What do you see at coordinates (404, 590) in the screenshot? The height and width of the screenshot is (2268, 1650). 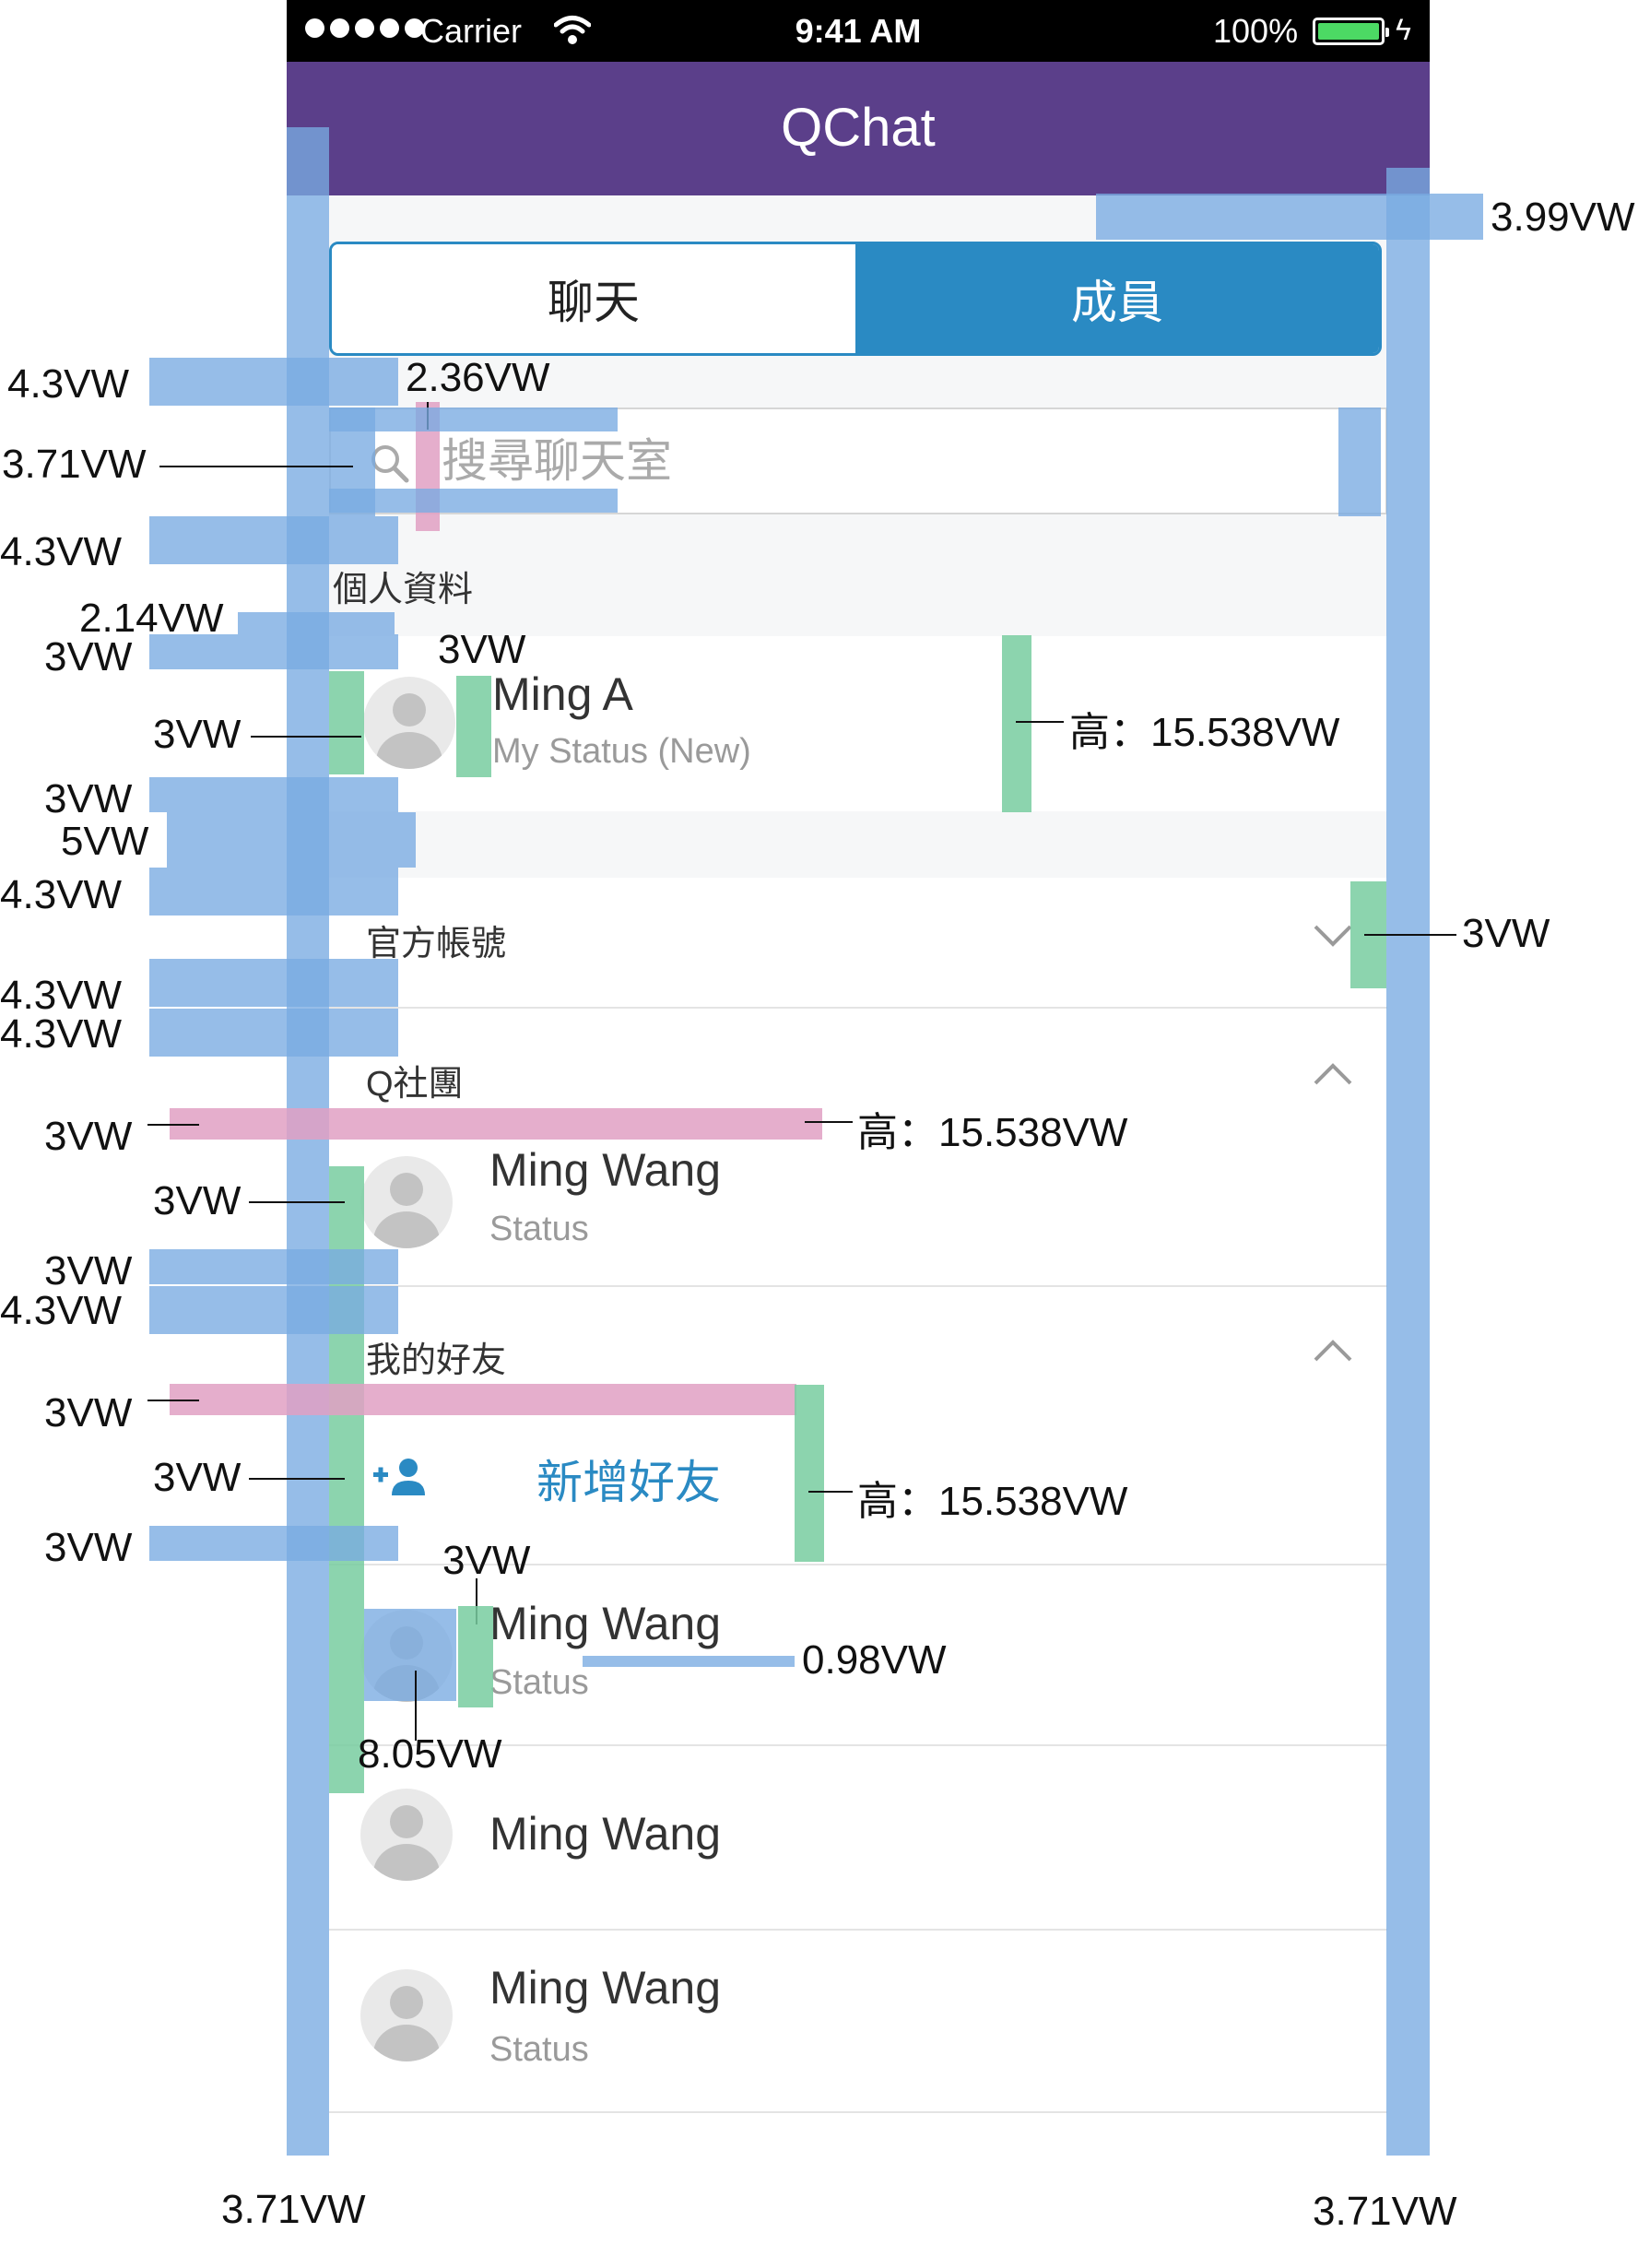 I see `section-title-profile: 個人資料` at bounding box center [404, 590].